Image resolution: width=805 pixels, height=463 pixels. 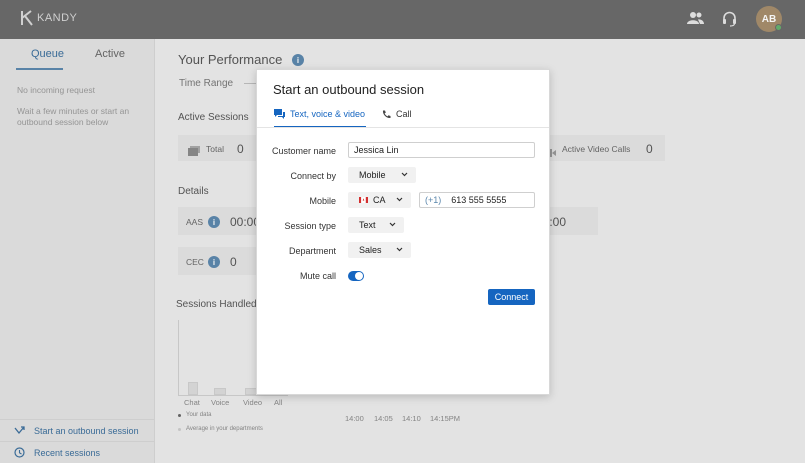 What do you see at coordinates (303, 151) in the screenshot?
I see `customer-name-label: Customer name` at bounding box center [303, 151].